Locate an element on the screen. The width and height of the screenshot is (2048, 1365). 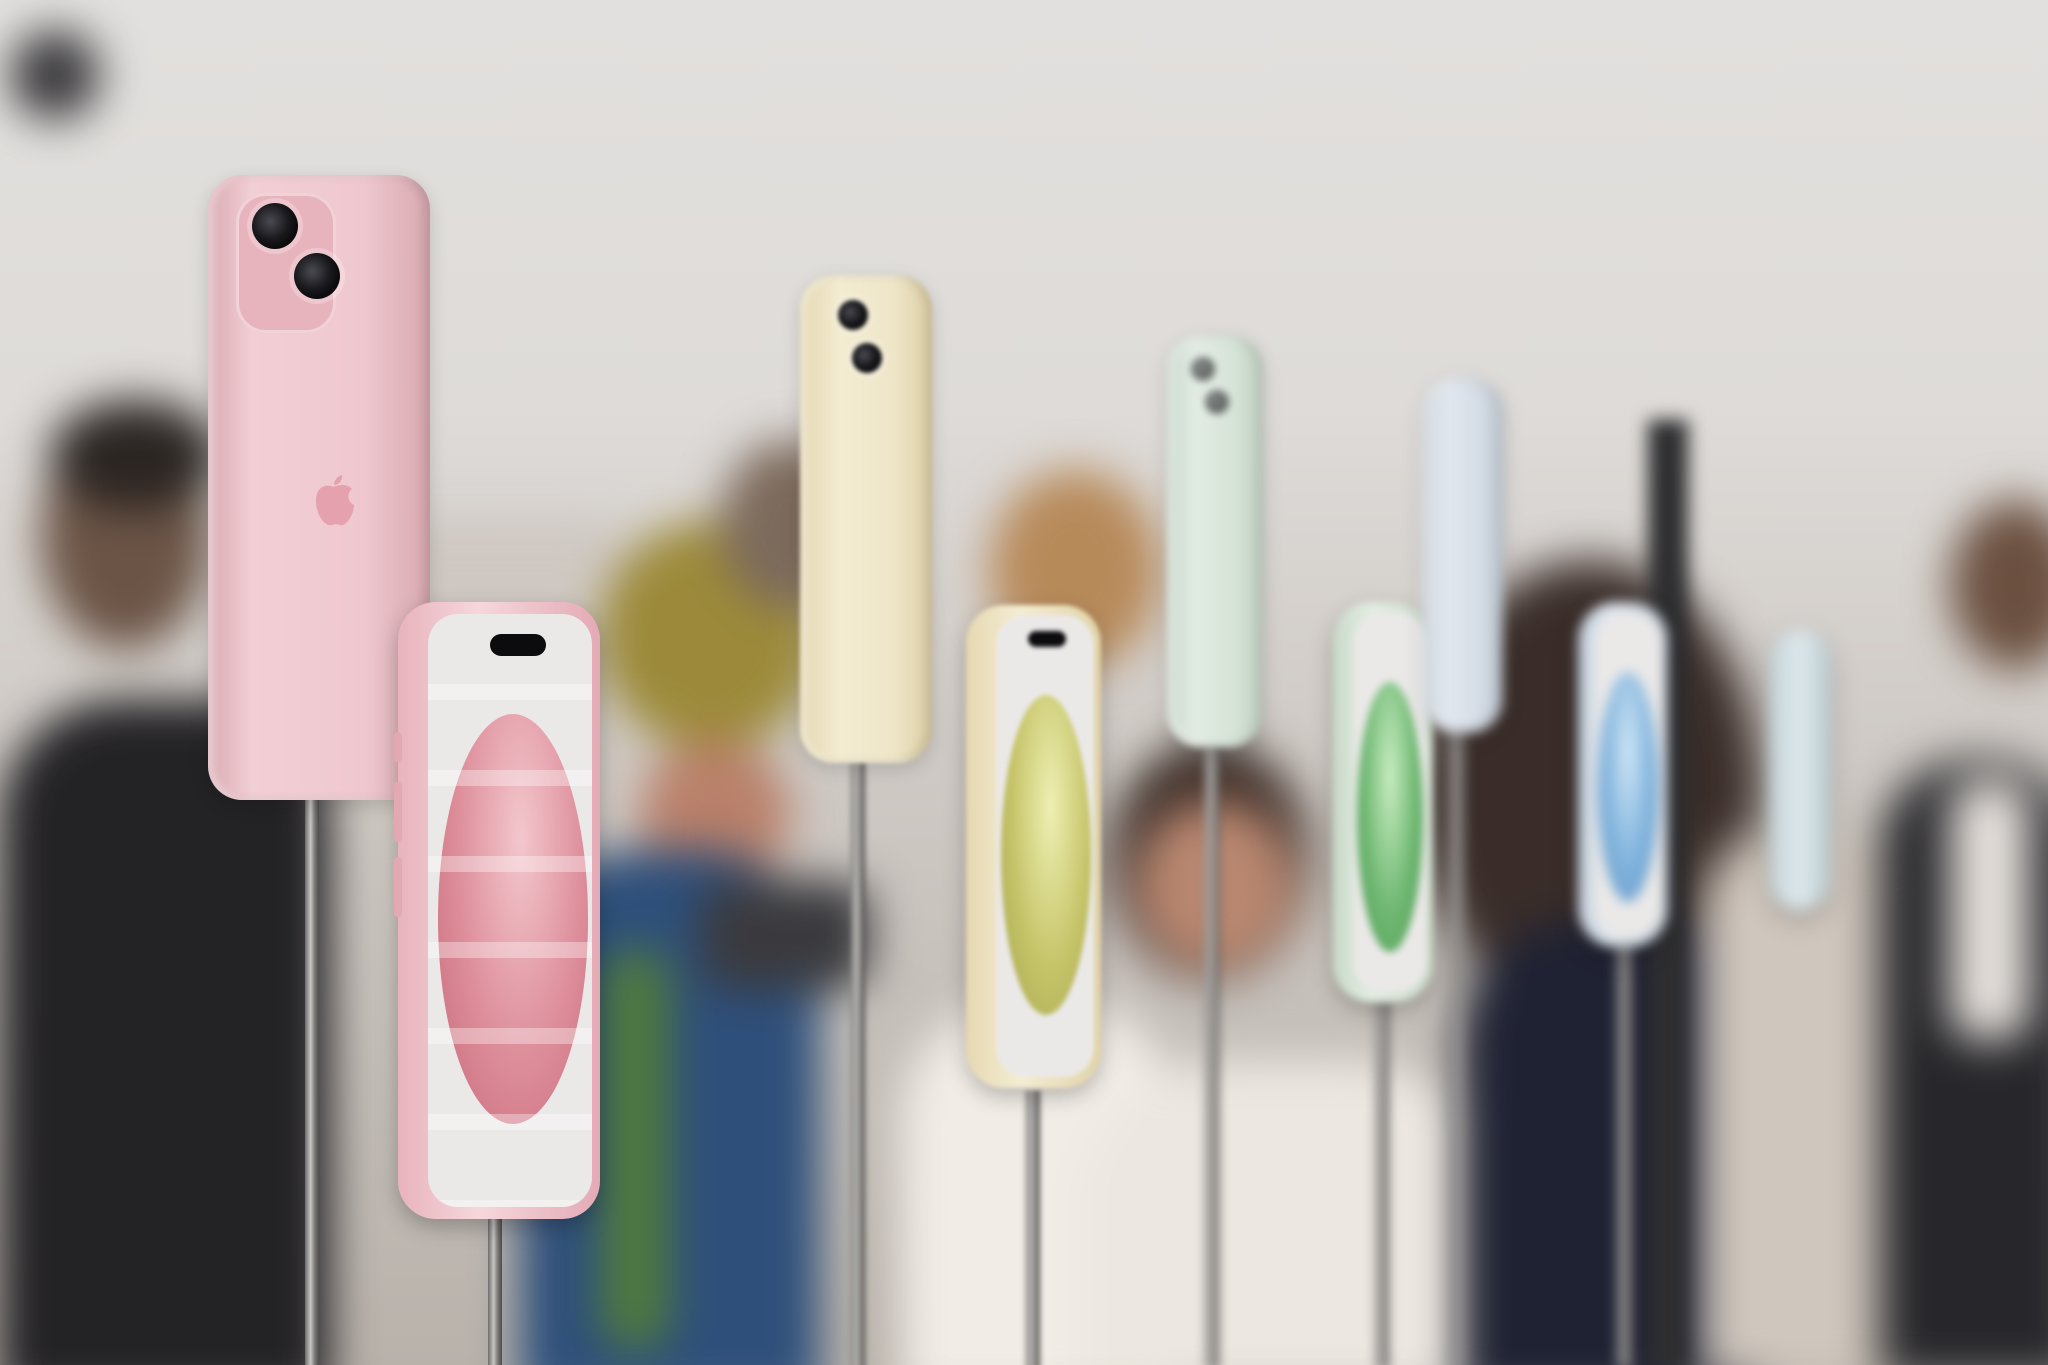
green-lanyard is located at coordinates (635, 1150).